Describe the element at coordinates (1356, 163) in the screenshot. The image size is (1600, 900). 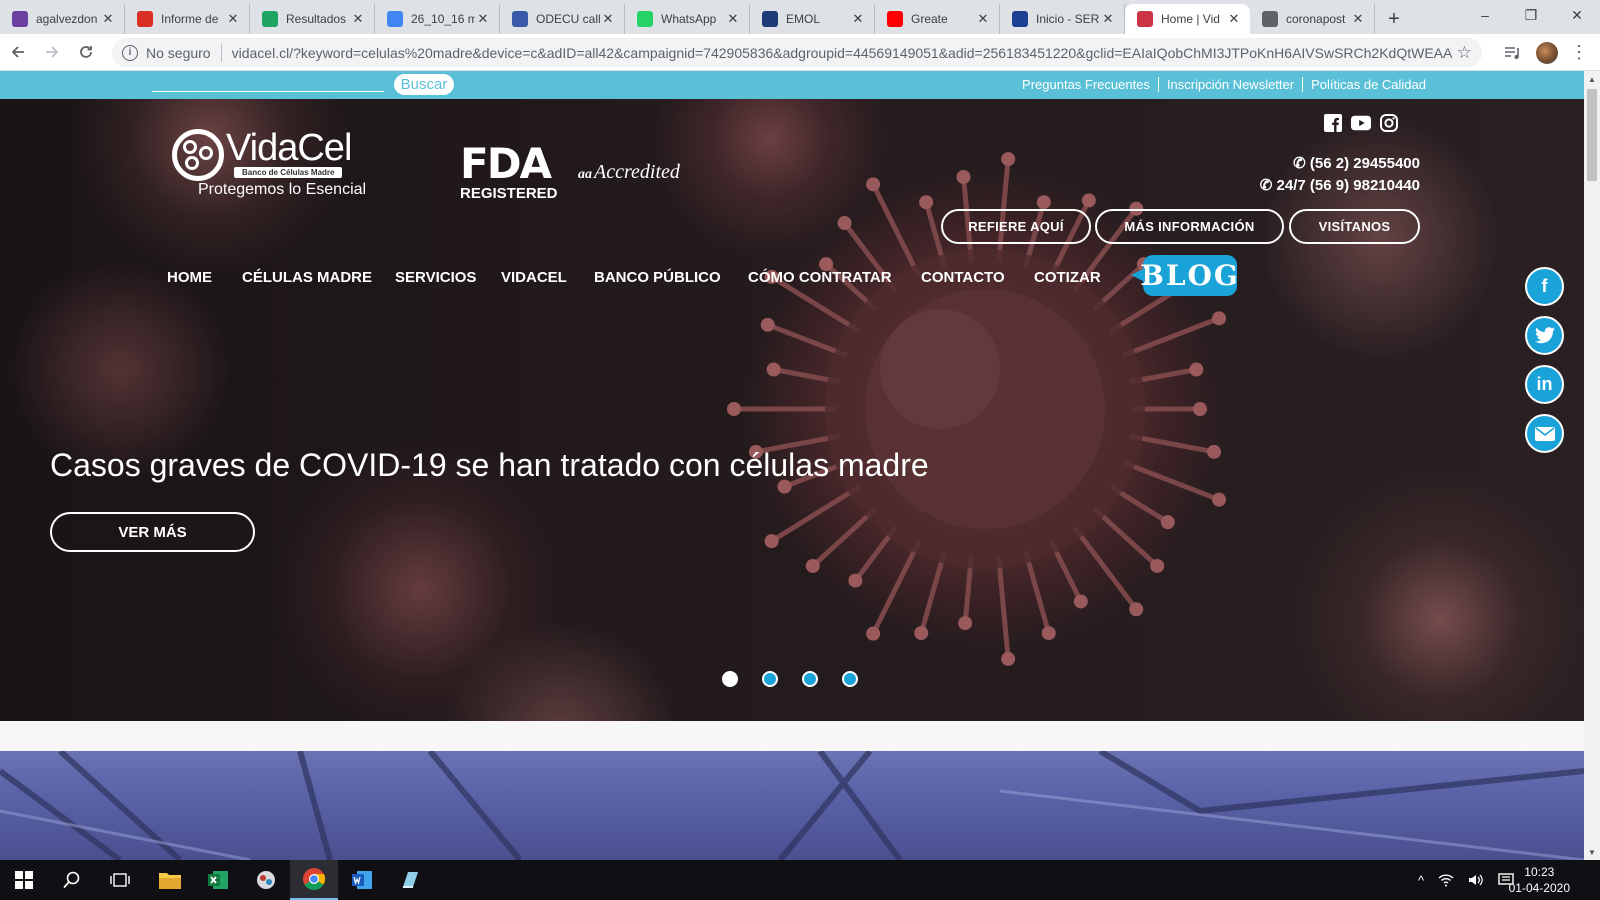
I see `phone-number-1: ✆ (56 2) 29455400` at that location.